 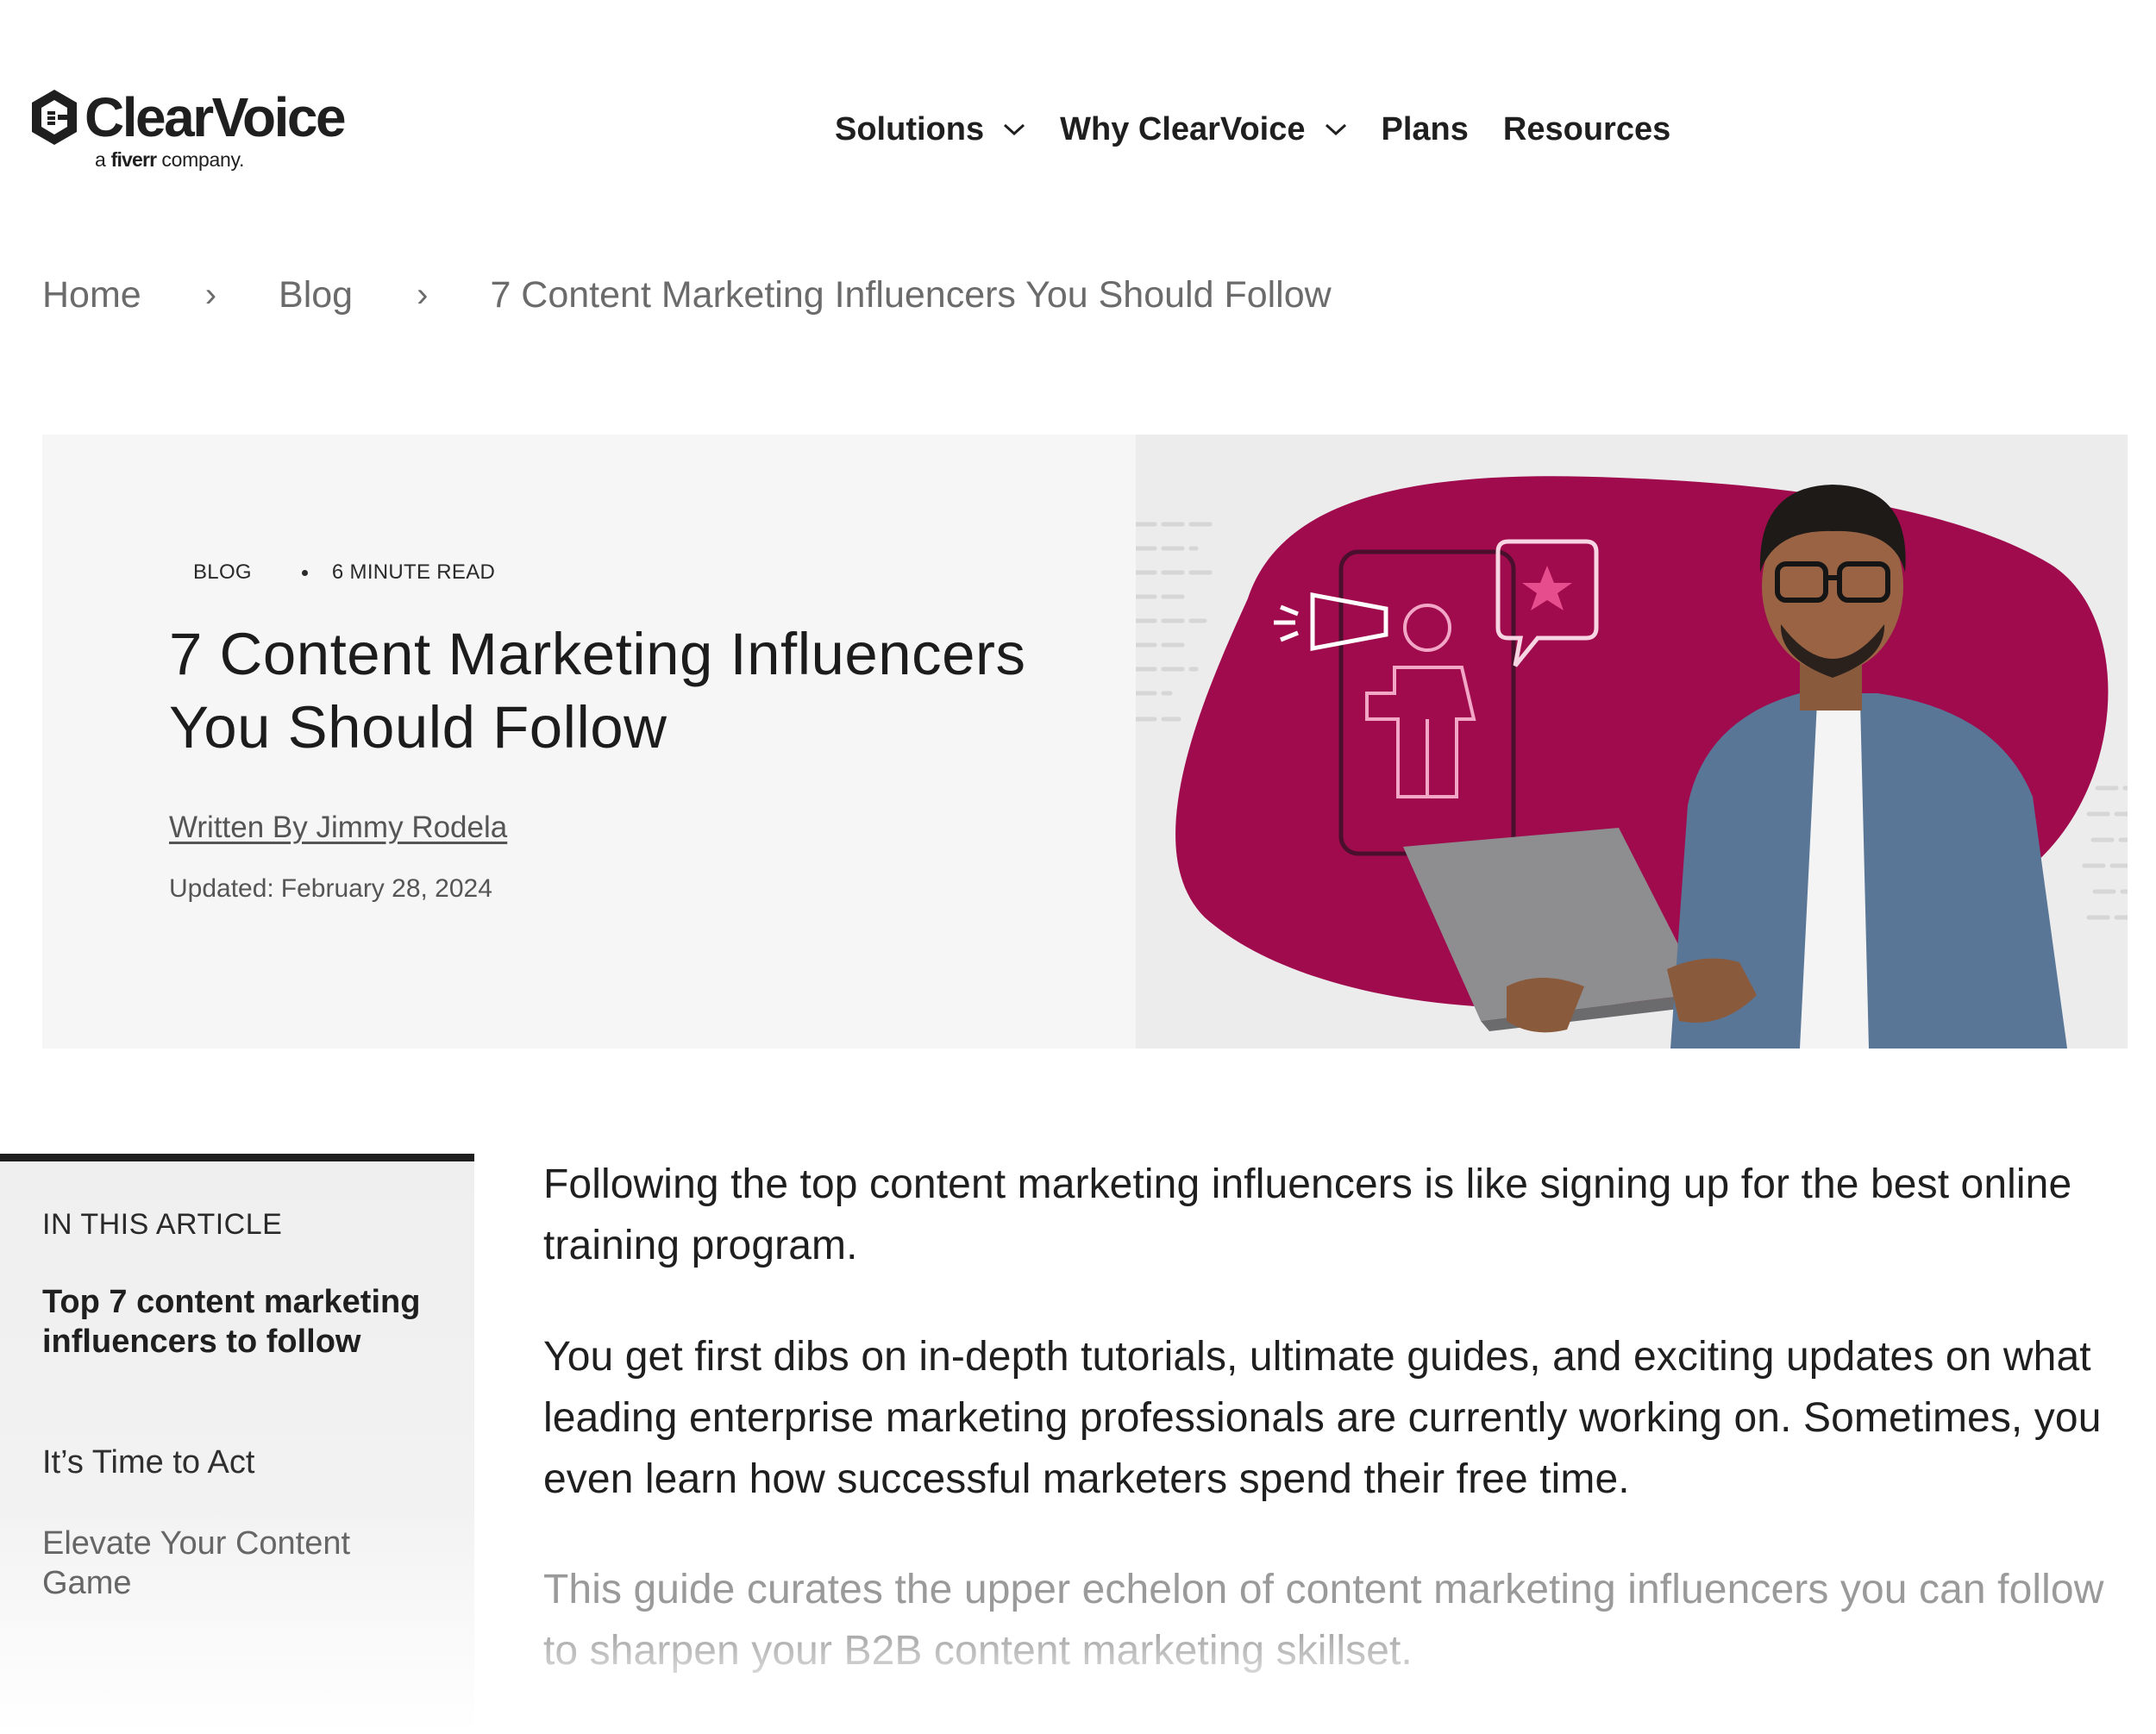 What do you see at coordinates (1183, 128) in the screenshot?
I see `nav-why-clearvoice-label: Why ClearVoice` at bounding box center [1183, 128].